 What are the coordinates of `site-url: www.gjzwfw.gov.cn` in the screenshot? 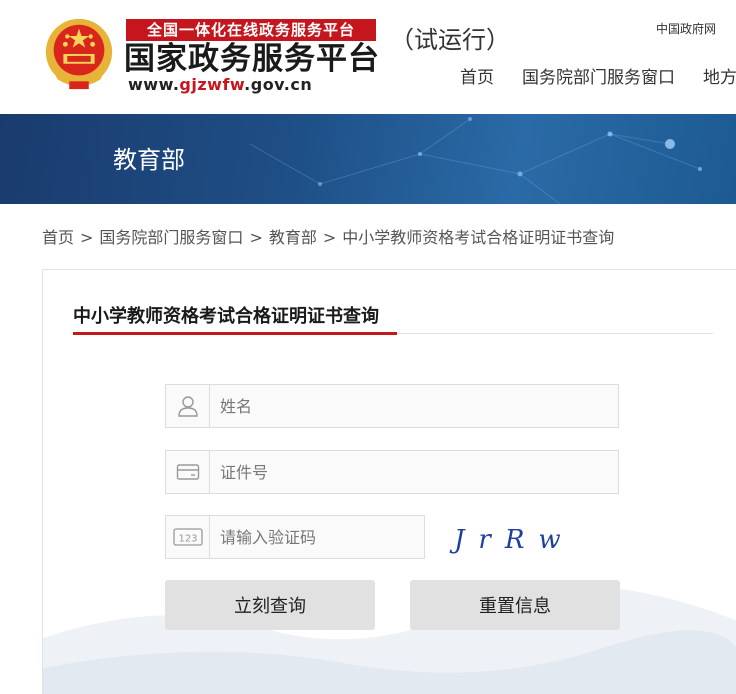 It's located at (220, 85).